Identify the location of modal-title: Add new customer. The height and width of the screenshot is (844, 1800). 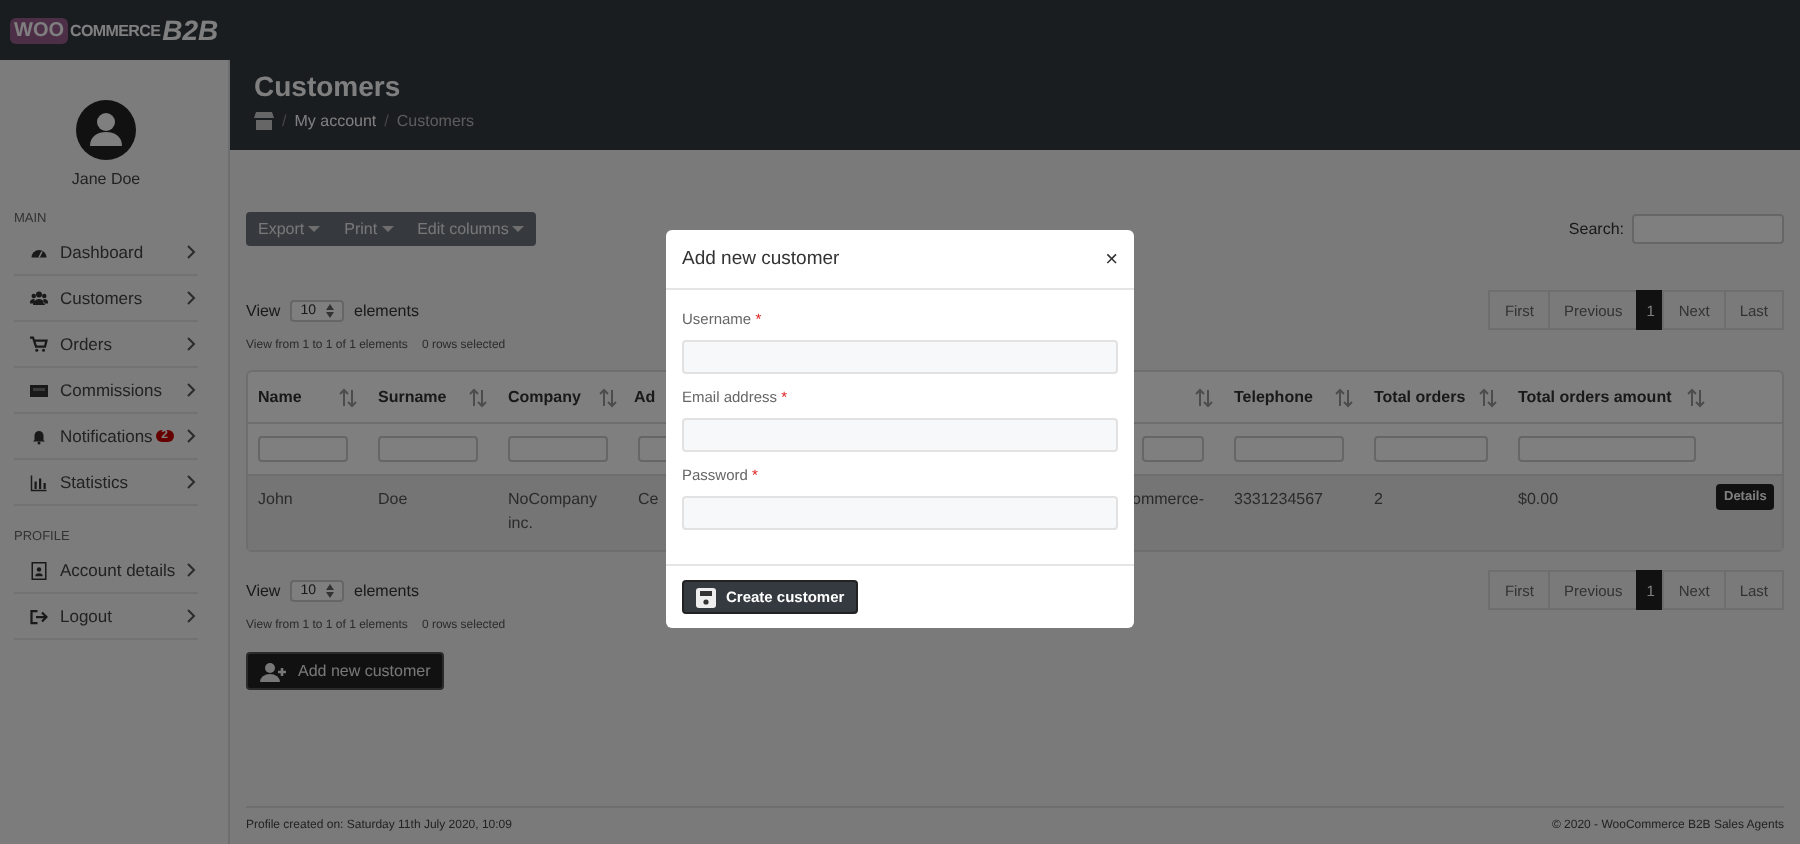
(761, 259).